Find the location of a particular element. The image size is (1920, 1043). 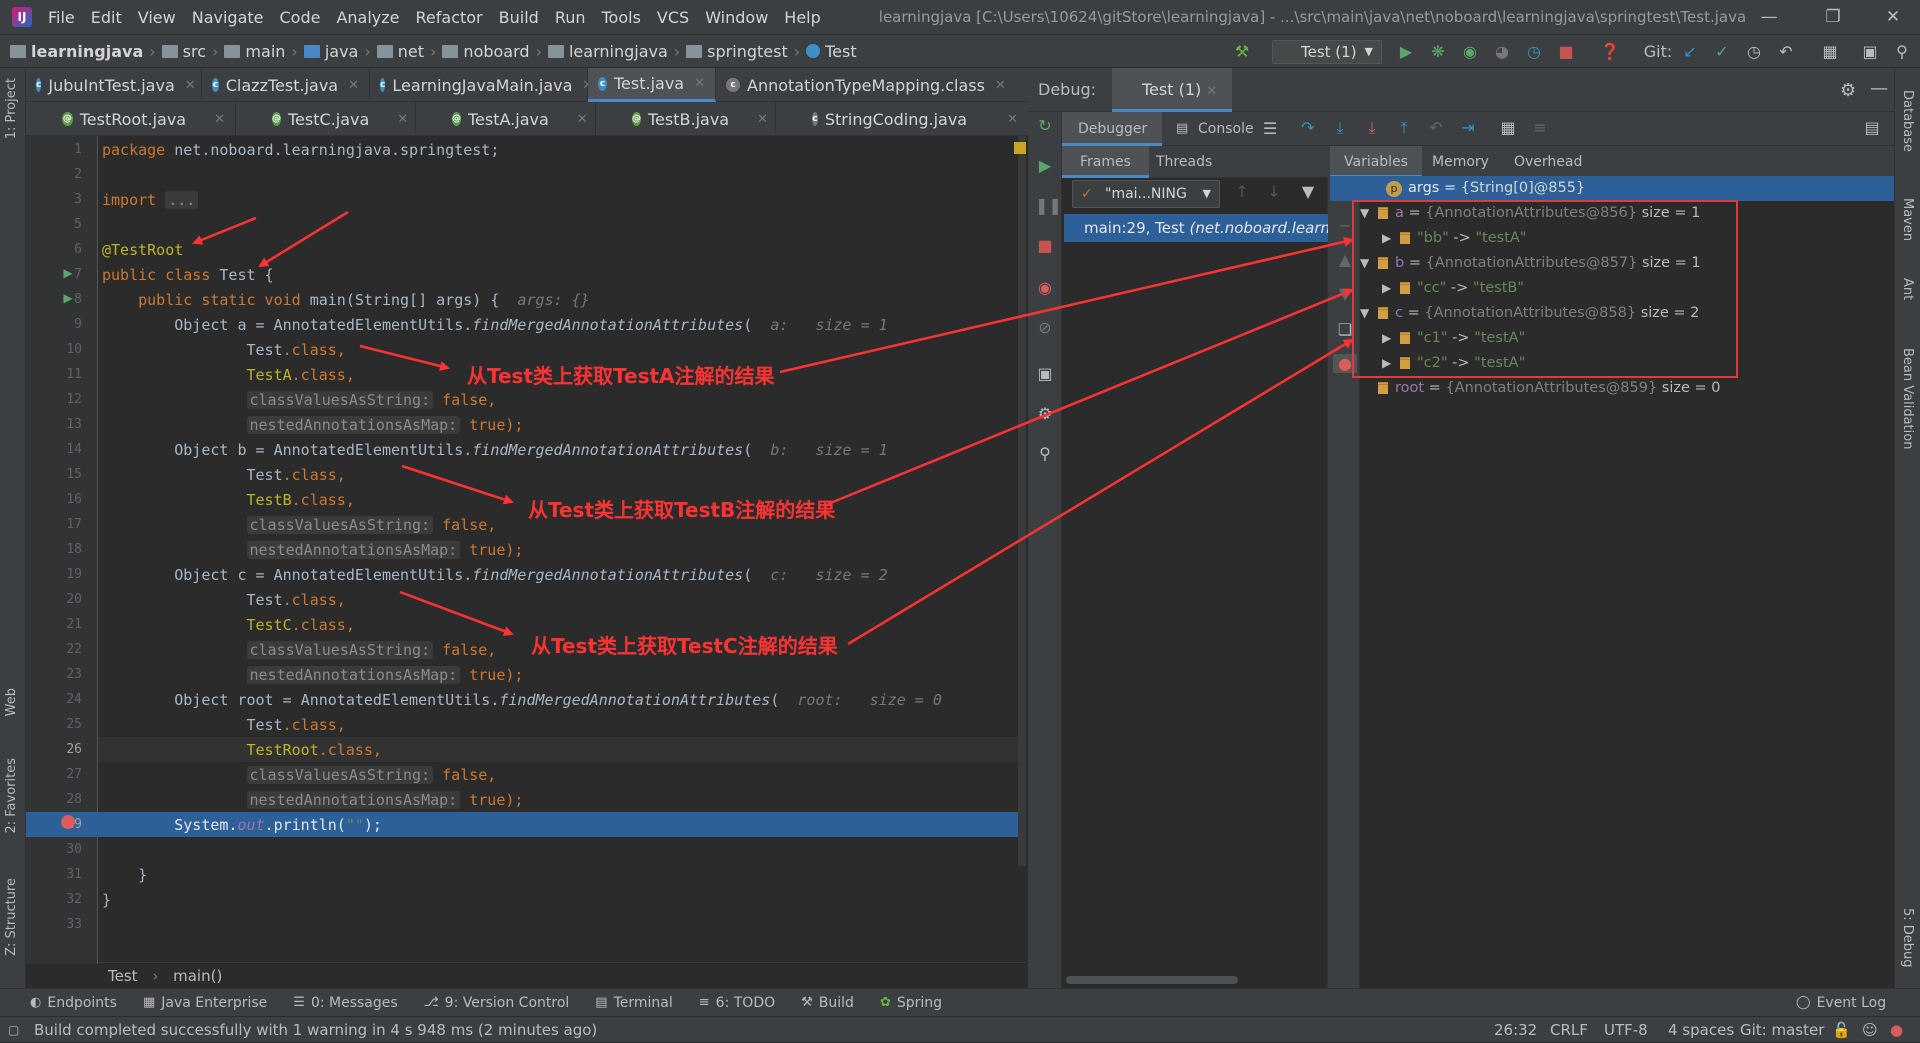

layout-icon: ▣ is located at coordinates (1870, 52).